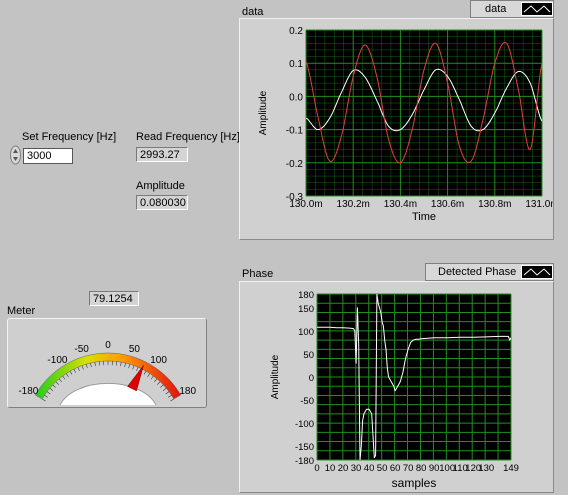  Describe the element at coordinates (414, 483) in the screenshot. I see `x-axis-label: samples` at that location.